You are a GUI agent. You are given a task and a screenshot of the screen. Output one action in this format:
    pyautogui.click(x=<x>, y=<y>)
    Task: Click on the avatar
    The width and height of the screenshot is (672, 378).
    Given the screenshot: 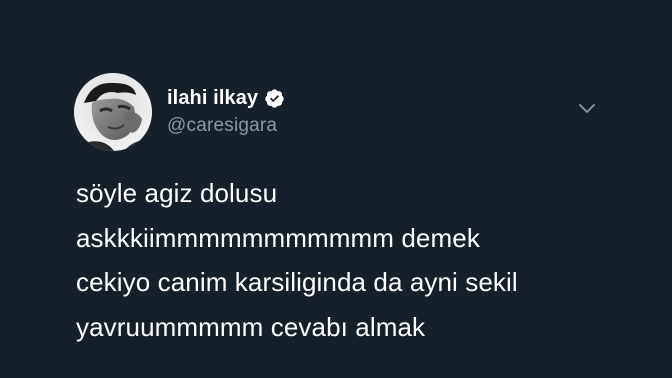 What is the action you would take?
    pyautogui.click(x=113, y=112)
    